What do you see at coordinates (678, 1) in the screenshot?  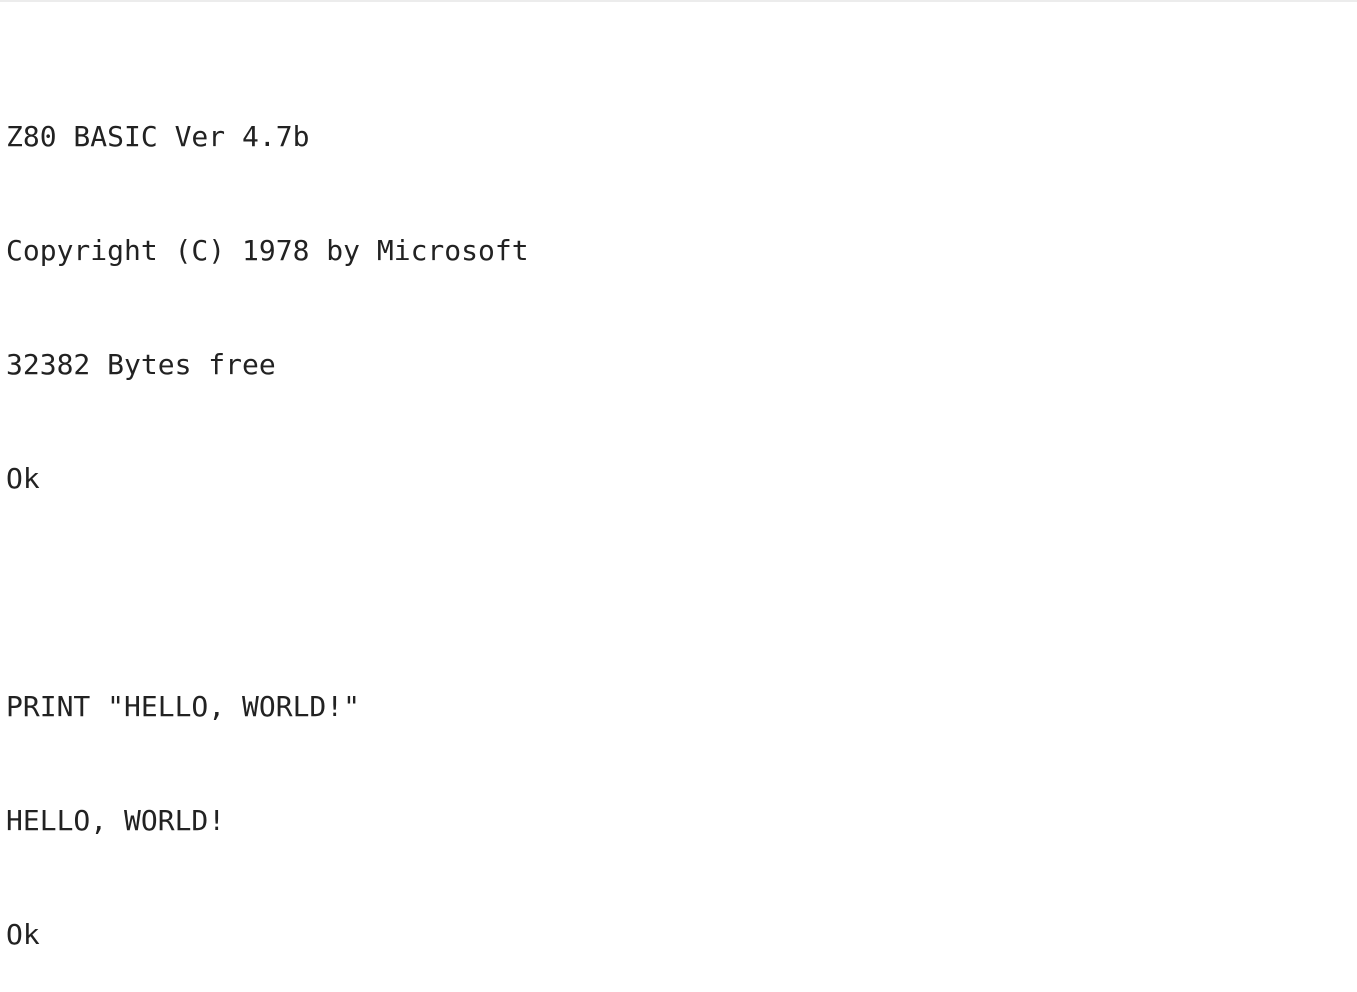 I see `top-border` at bounding box center [678, 1].